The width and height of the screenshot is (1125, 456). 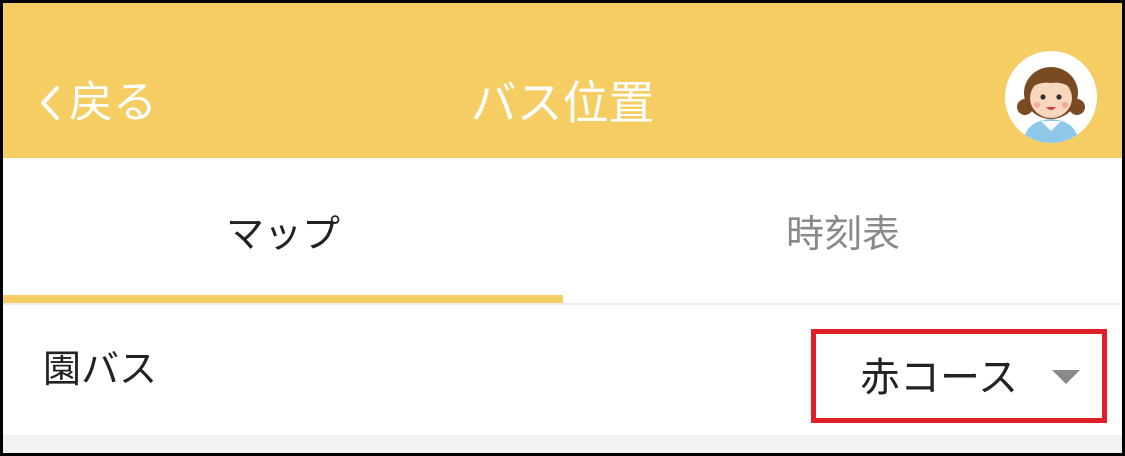 I want to click on course-dropdown: 赤コース, so click(x=959, y=376).